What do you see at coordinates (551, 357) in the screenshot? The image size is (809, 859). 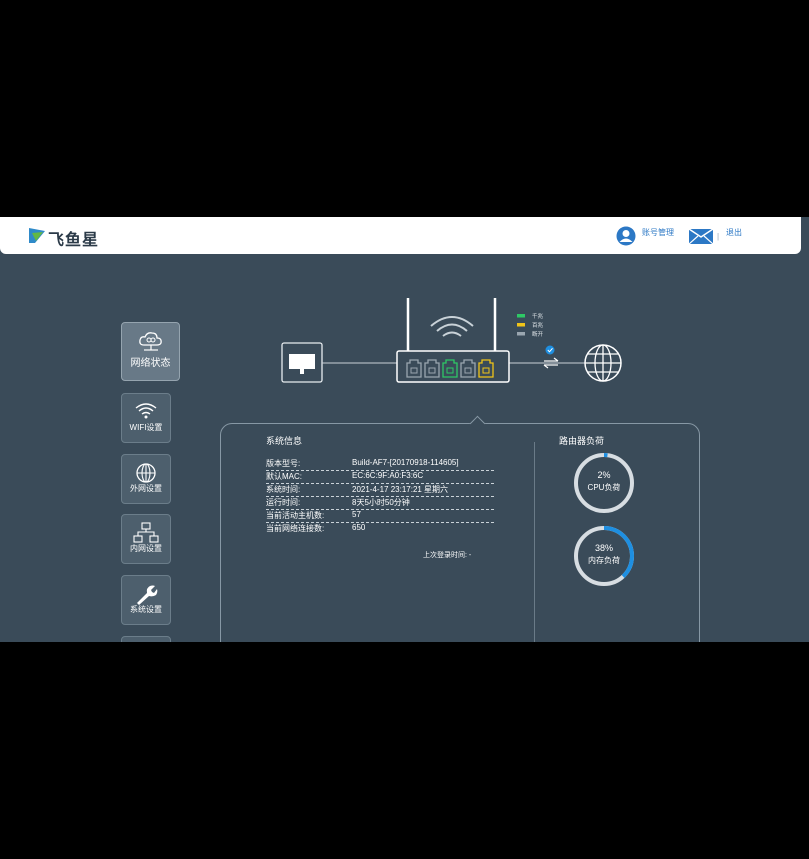 I see `connection-status-icon` at bounding box center [551, 357].